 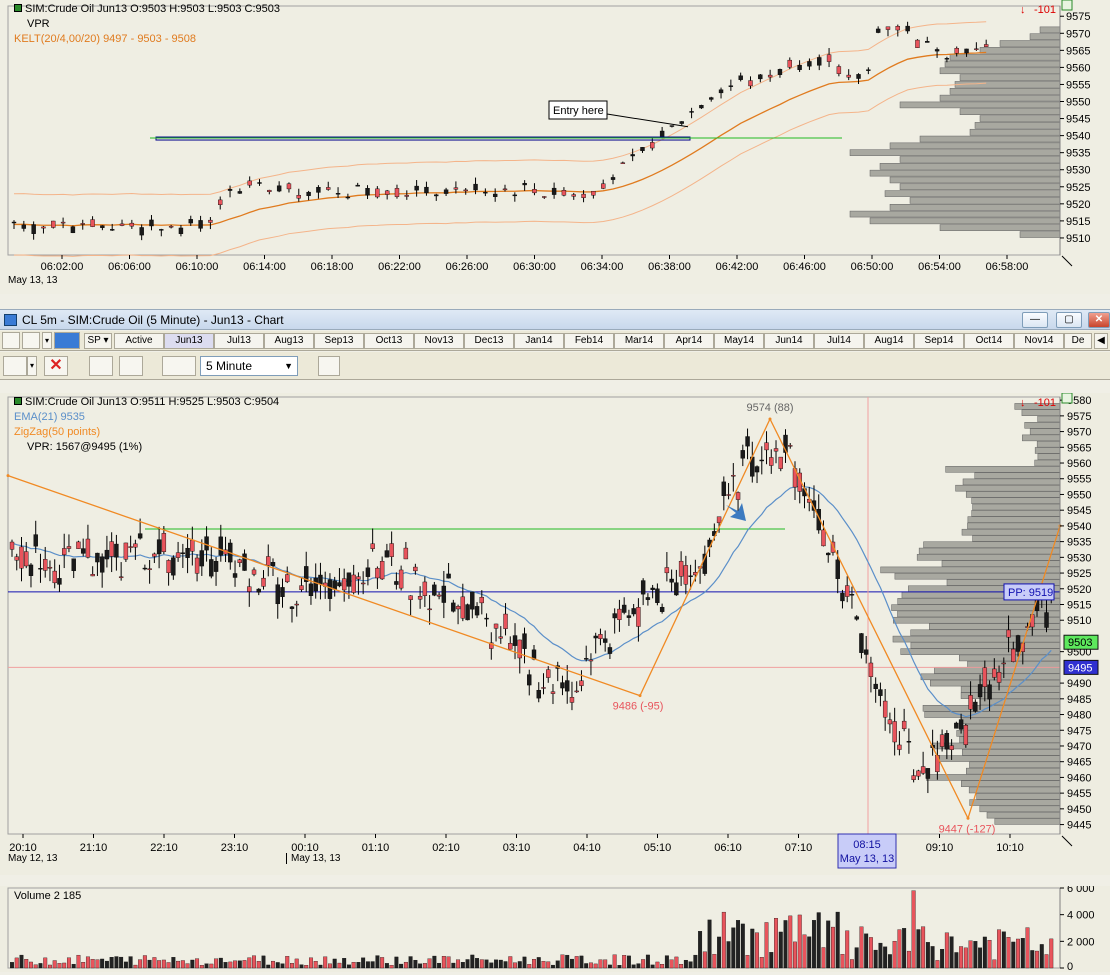 What do you see at coordinates (1101, 341) in the screenshot?
I see `scroll-tabs-left-icon: ◀` at bounding box center [1101, 341].